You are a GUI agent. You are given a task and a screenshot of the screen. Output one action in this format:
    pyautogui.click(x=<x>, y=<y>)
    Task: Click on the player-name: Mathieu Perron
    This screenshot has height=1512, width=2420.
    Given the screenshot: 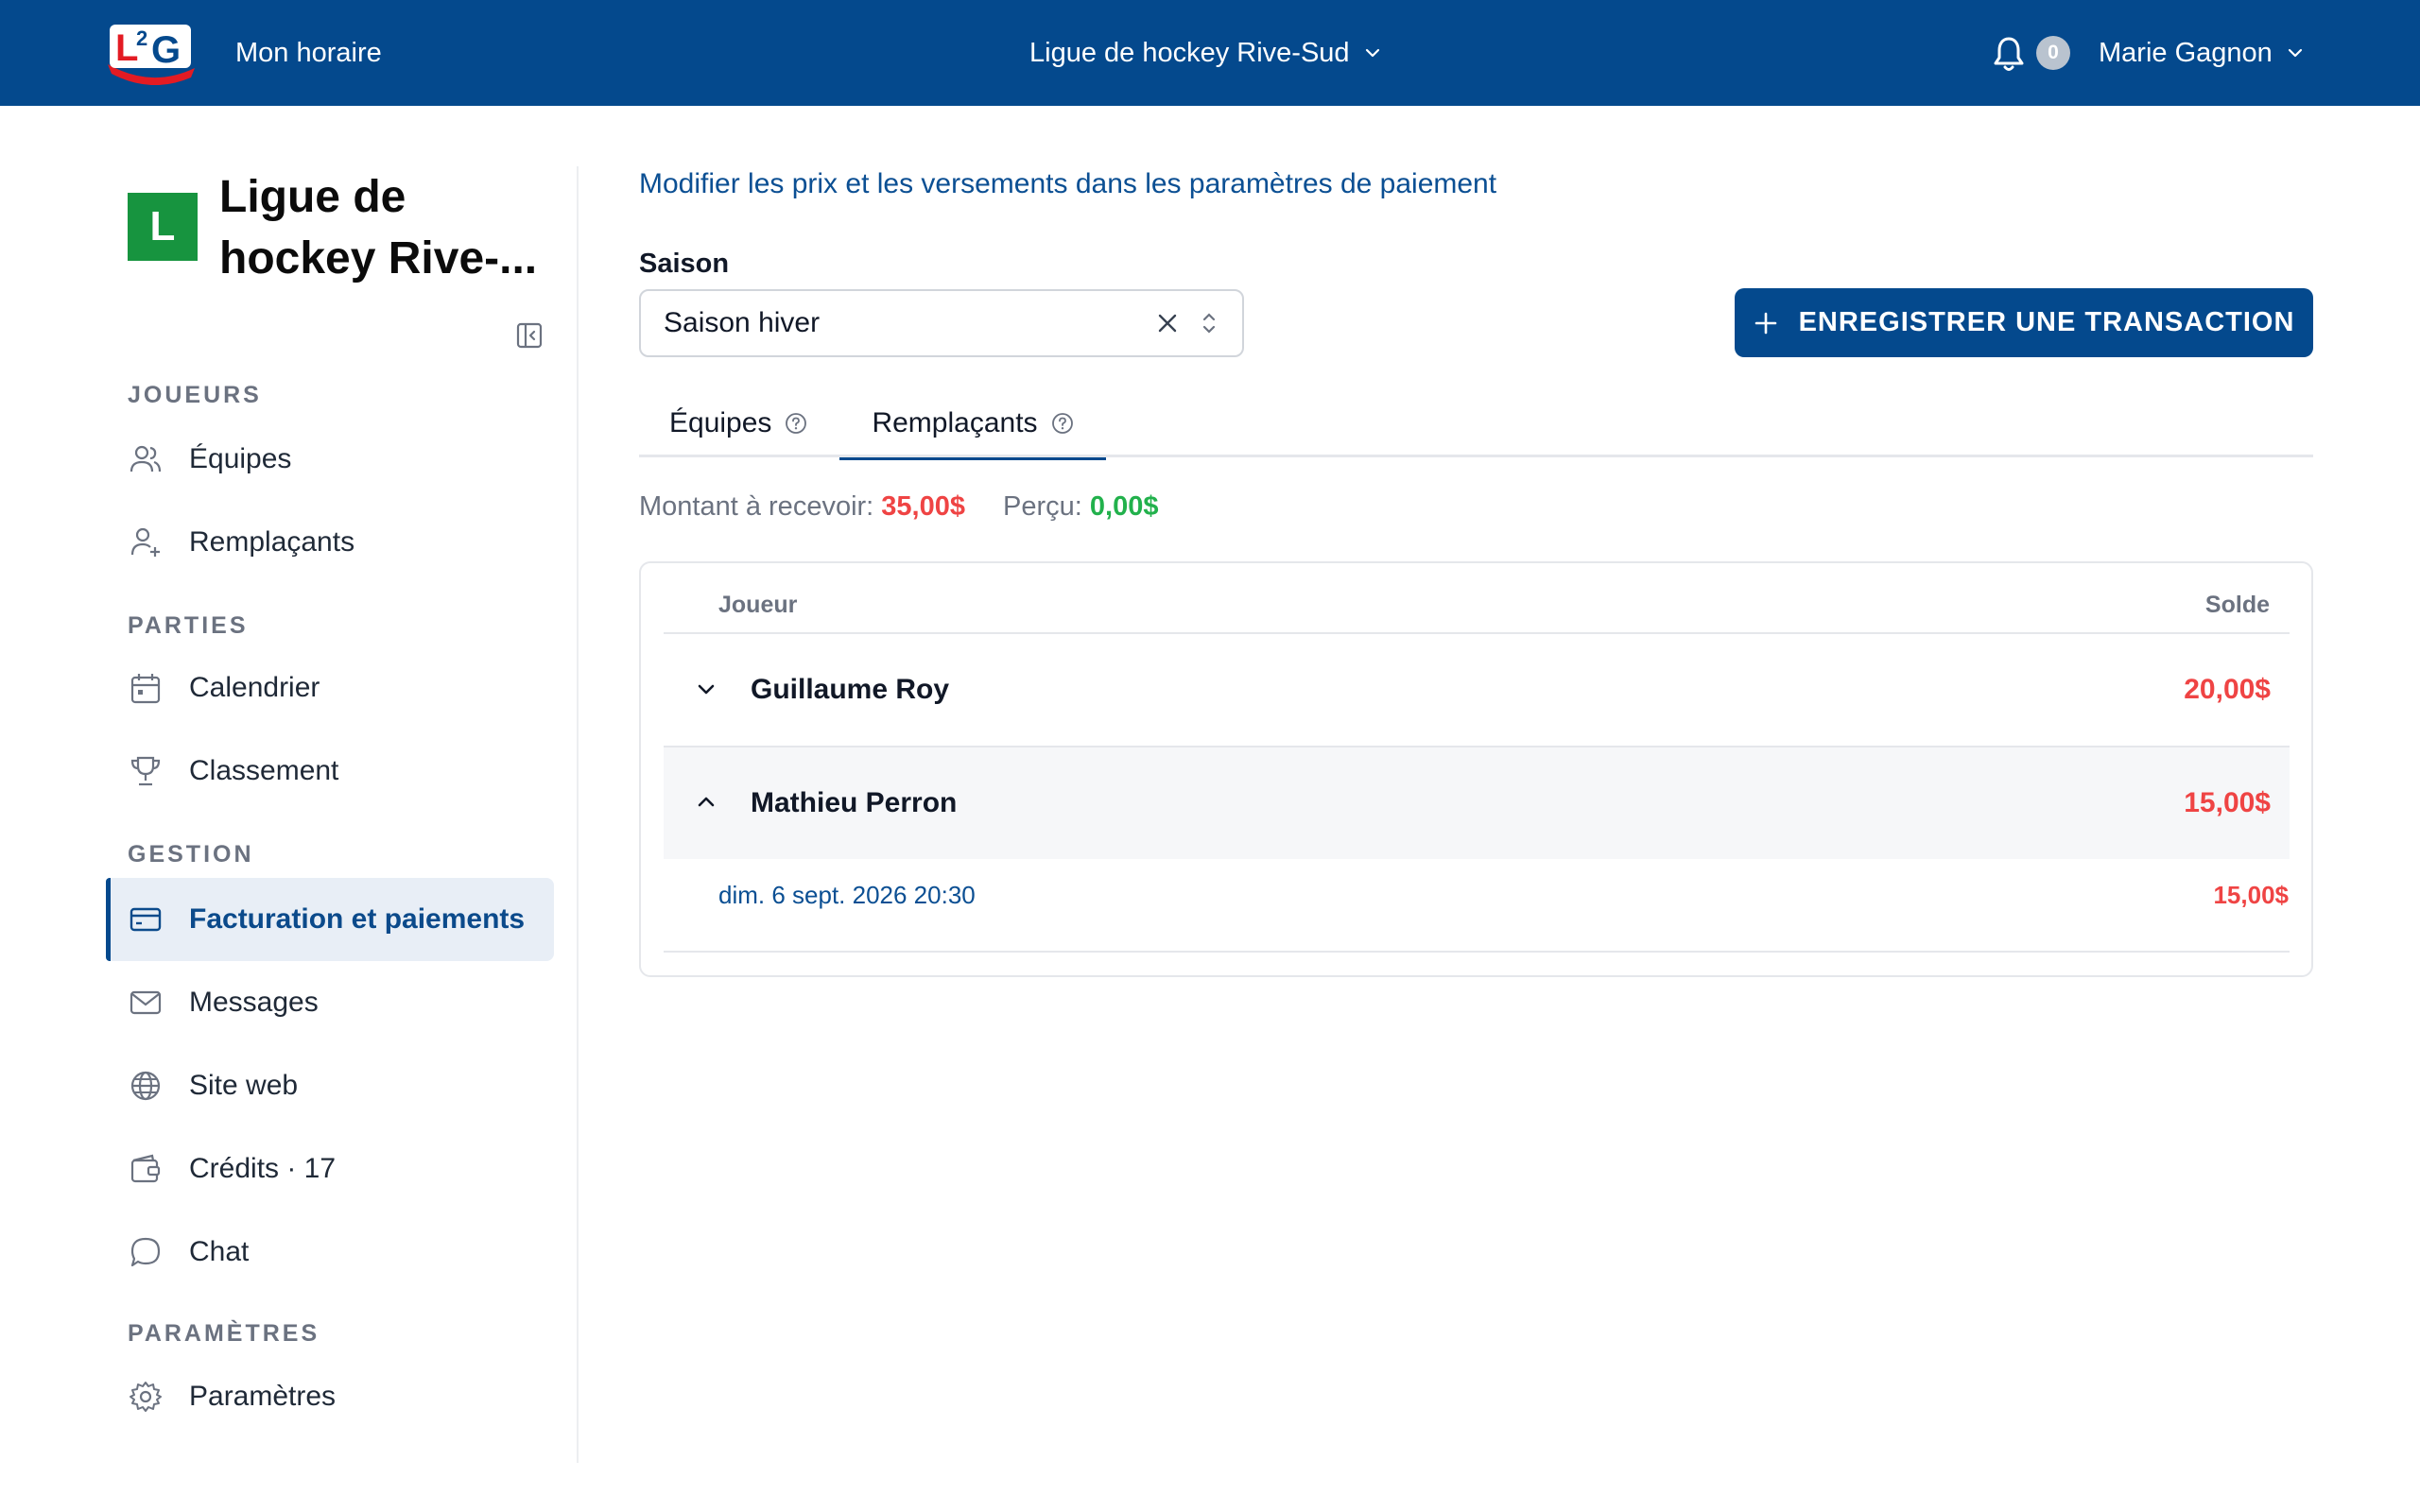 What is the action you would take?
    pyautogui.click(x=854, y=802)
    